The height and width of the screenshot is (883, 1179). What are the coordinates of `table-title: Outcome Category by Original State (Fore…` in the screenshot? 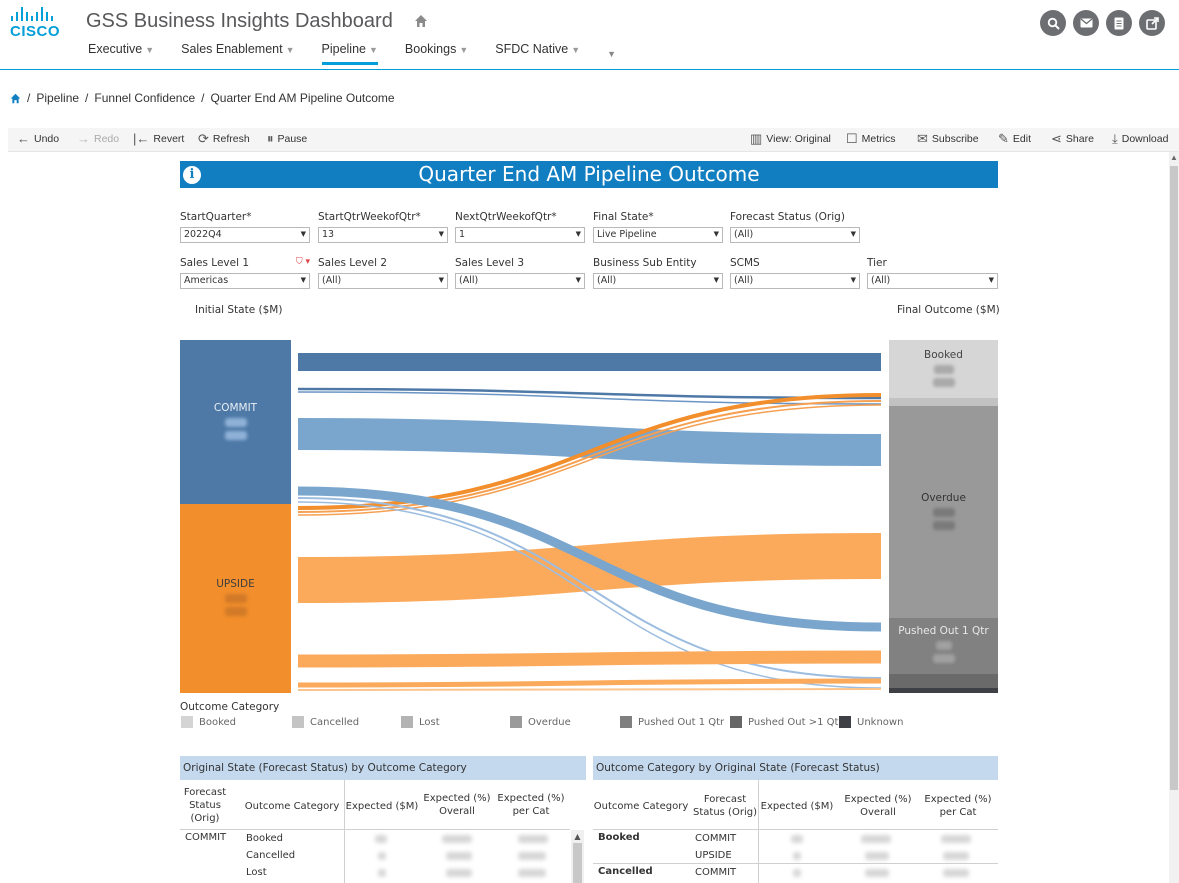 It's located at (795, 768).